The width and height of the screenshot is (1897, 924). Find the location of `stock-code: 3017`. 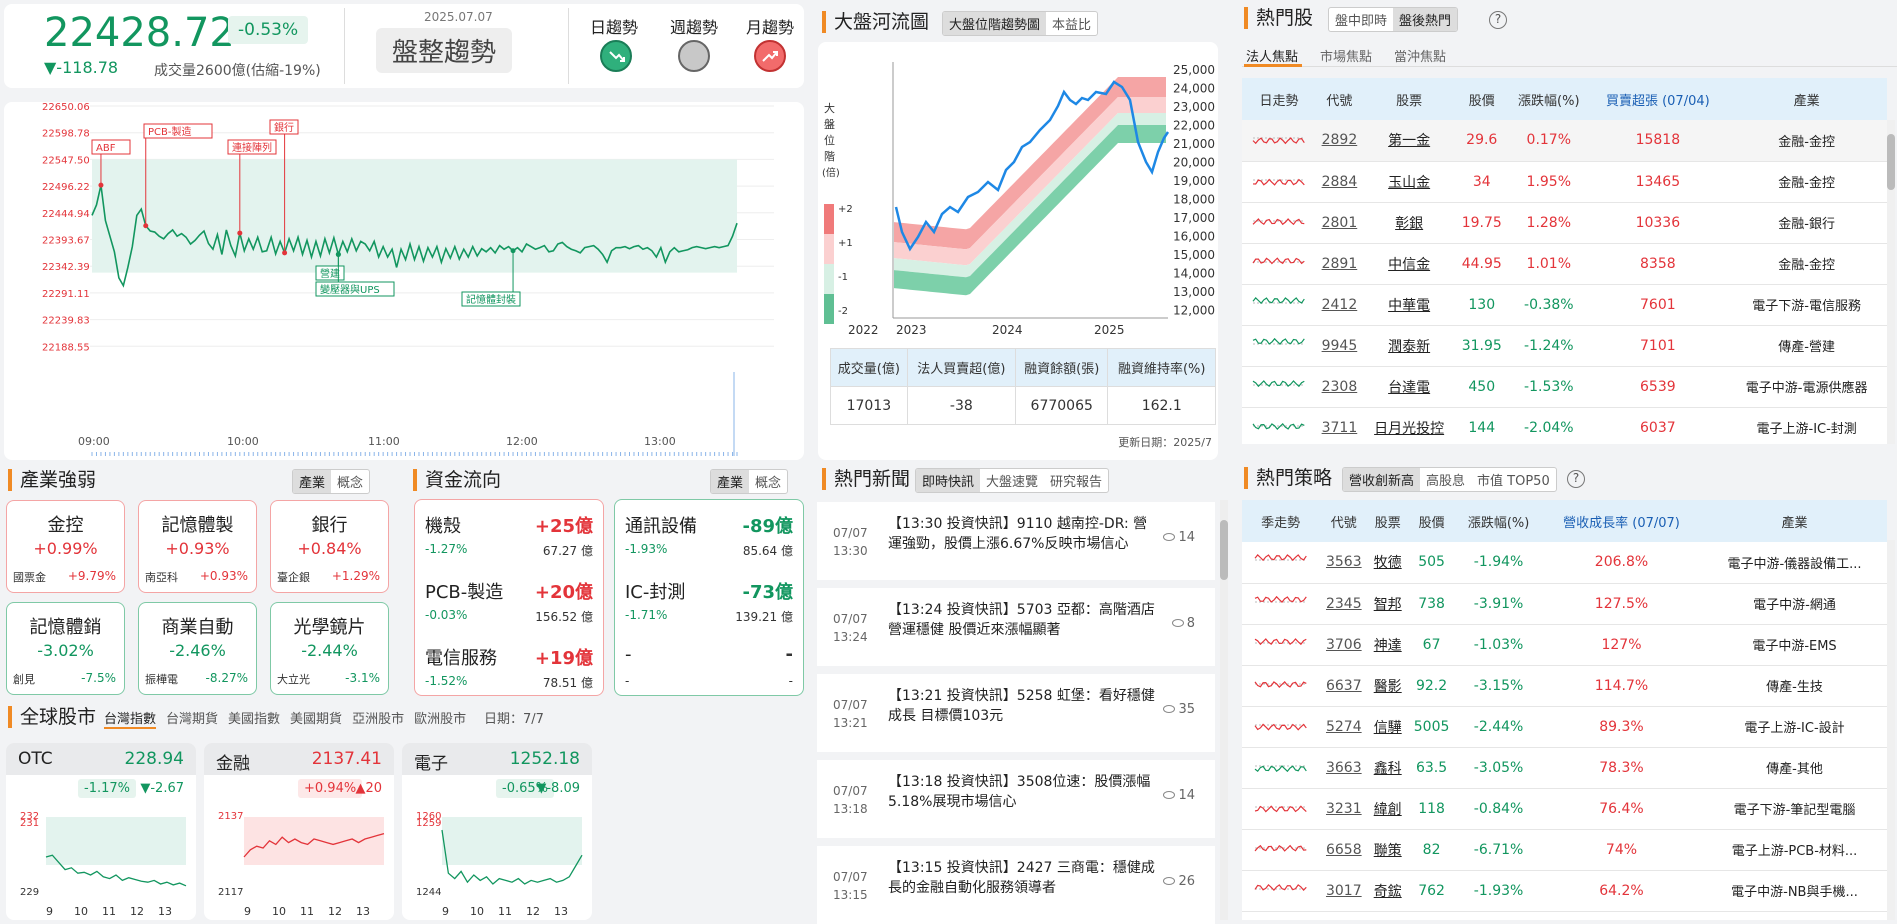

stock-code: 3017 is located at coordinates (1344, 891).